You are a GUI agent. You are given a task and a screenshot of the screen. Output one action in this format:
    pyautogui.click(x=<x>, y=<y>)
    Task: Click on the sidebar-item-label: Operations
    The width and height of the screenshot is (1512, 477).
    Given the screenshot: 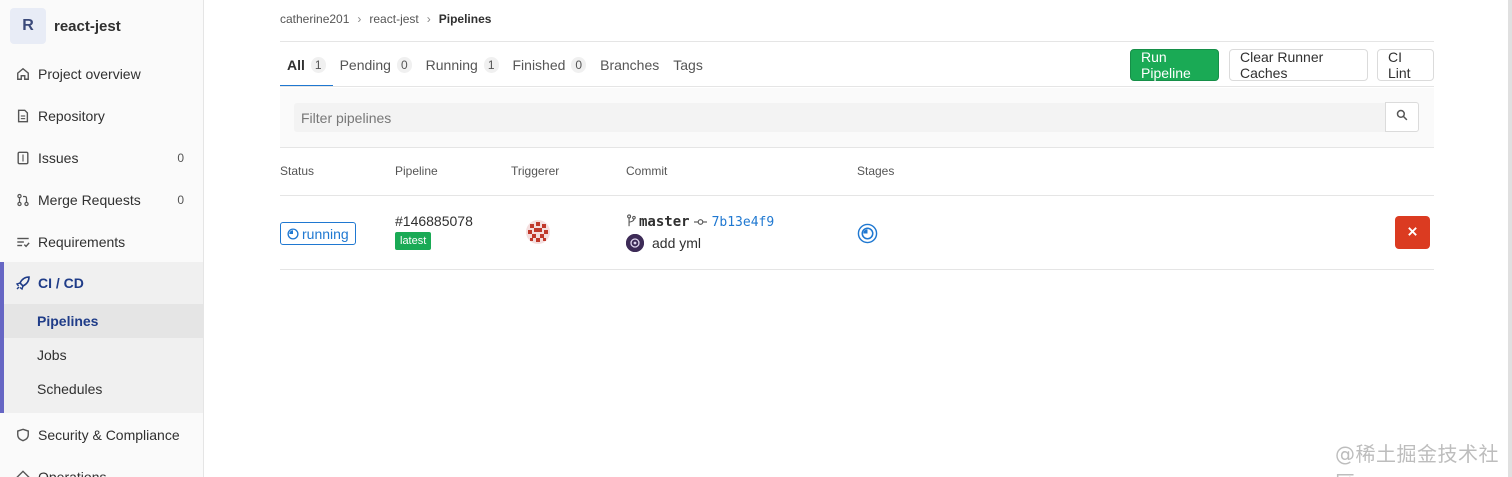 What is the action you would take?
    pyautogui.click(x=72, y=472)
    